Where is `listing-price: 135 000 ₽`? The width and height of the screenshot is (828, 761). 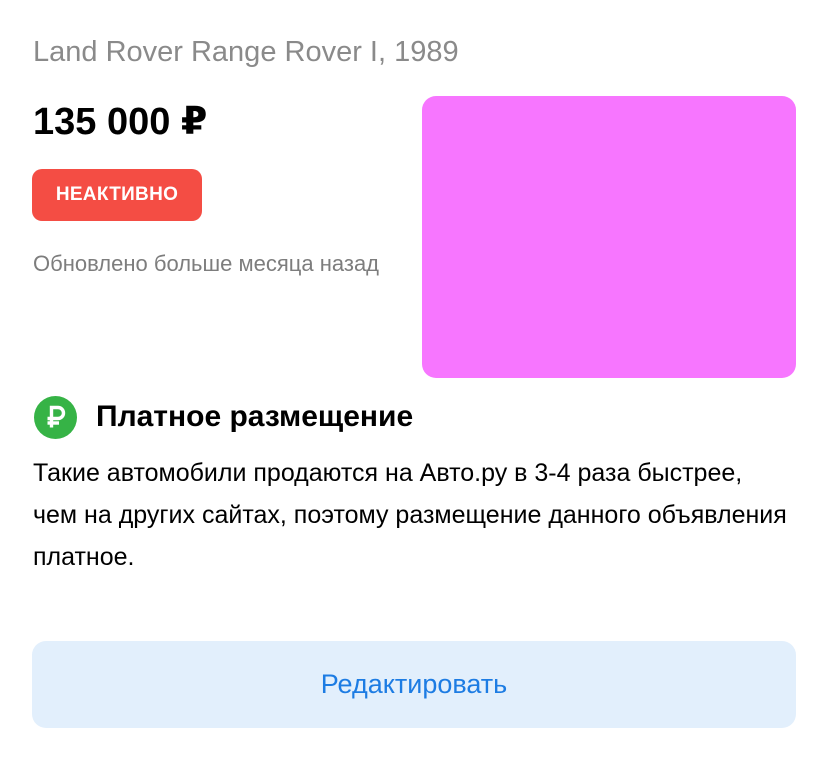 listing-price: 135 000 ₽ is located at coordinates (120, 122).